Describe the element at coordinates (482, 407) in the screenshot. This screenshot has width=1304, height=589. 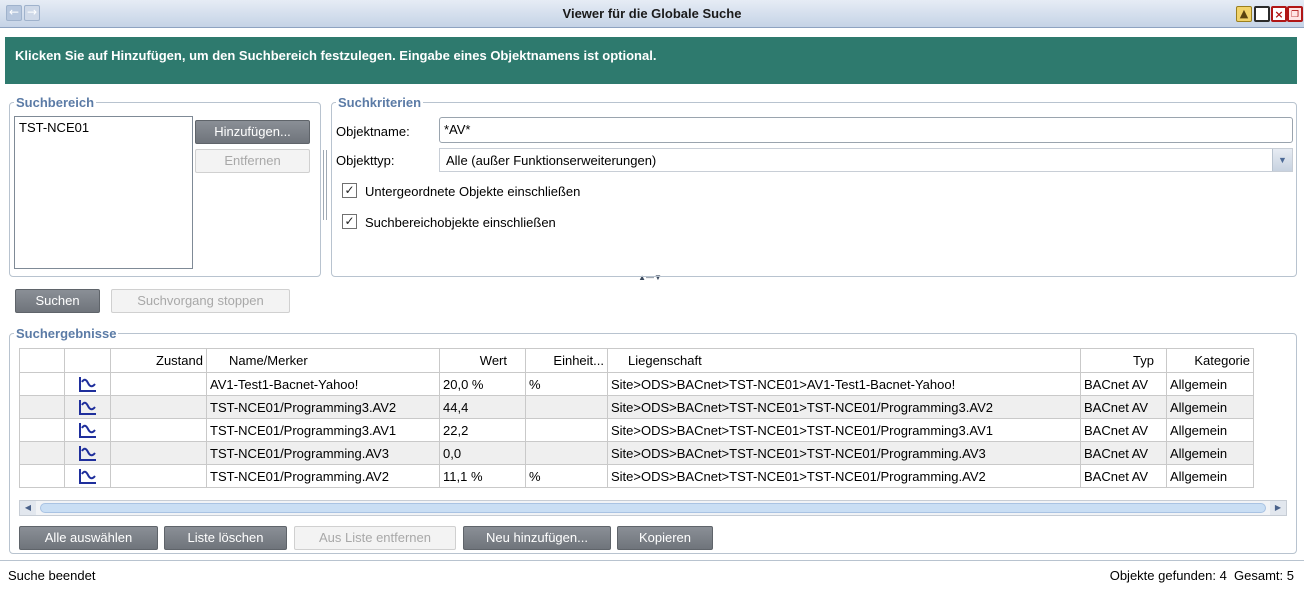
I see `cell-wert: 44,4` at that location.